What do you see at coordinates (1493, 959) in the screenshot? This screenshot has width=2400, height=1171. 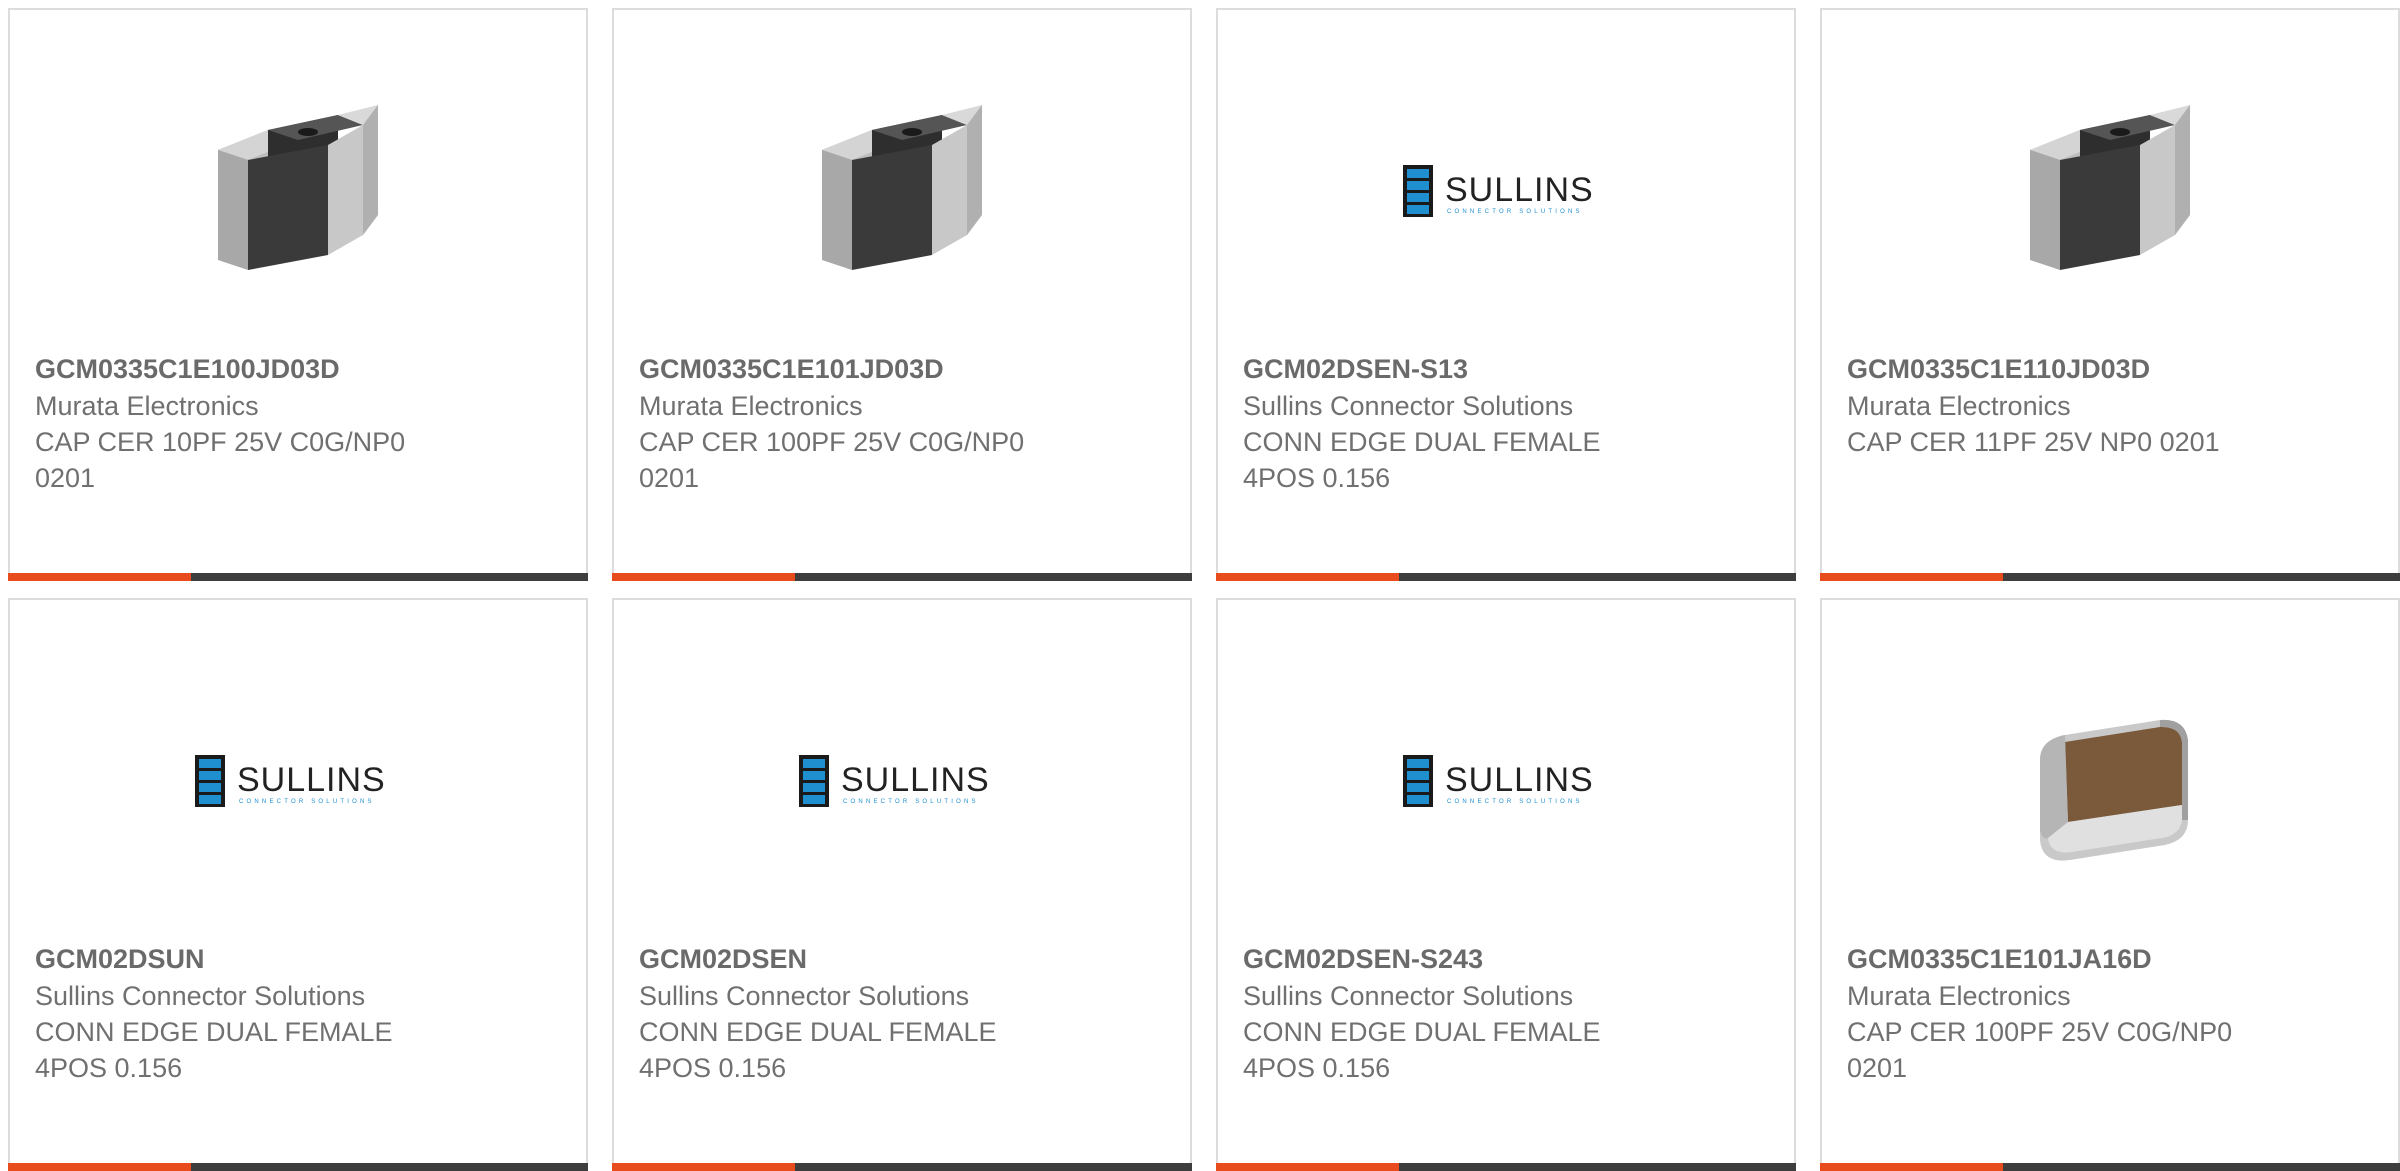 I see `part-number: GCM02DSEN-S243` at bounding box center [1493, 959].